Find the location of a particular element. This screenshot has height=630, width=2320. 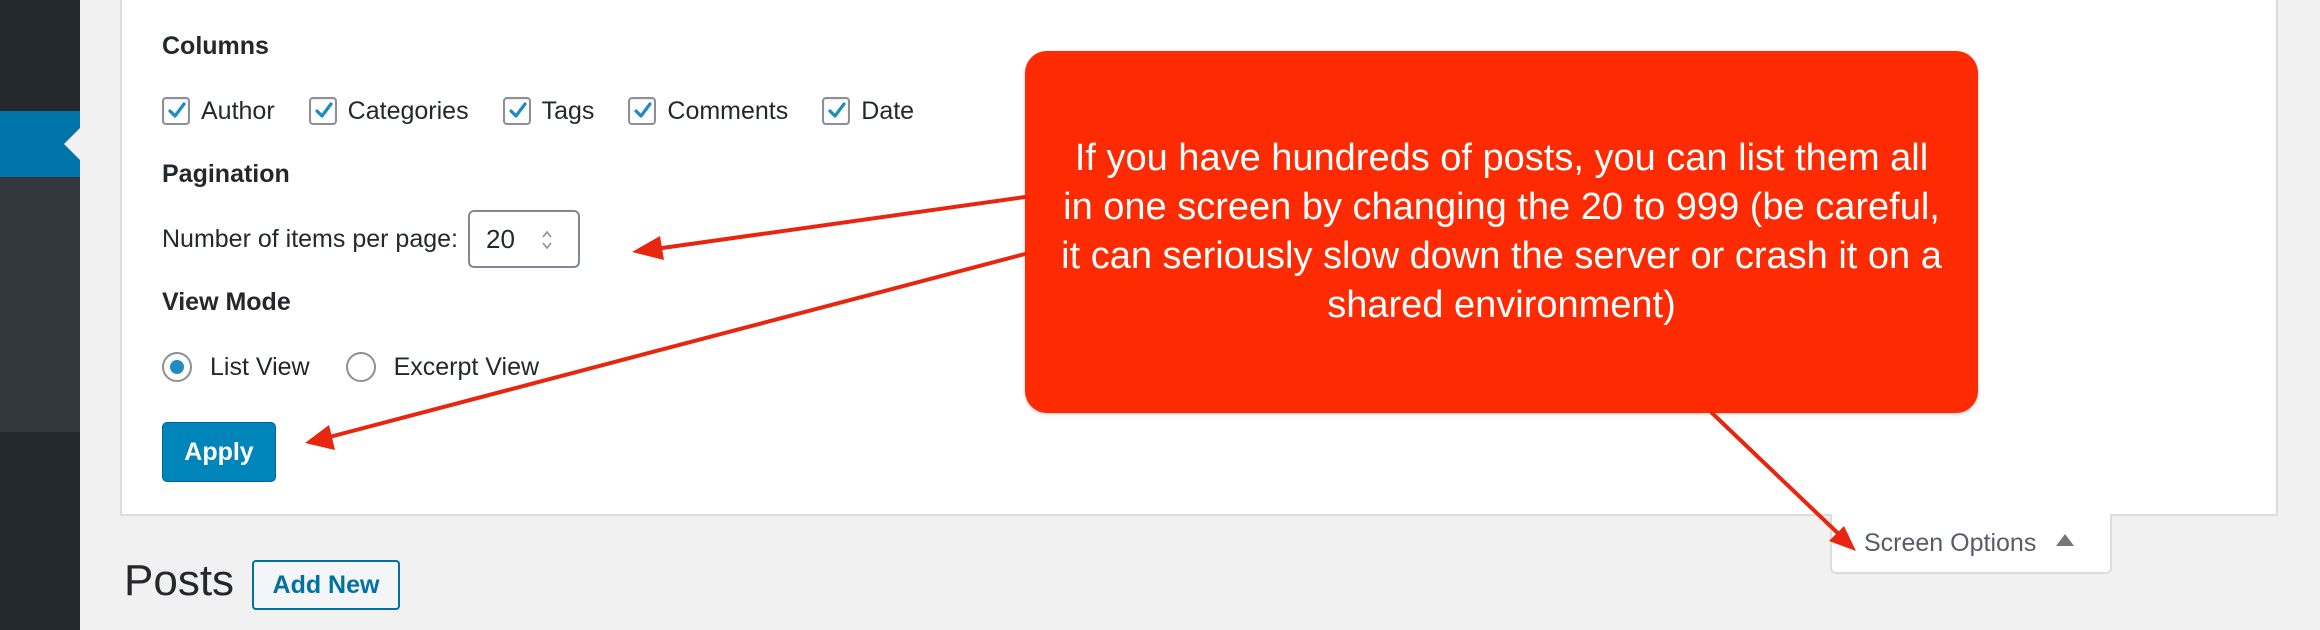

arrow-to-apply-button is located at coordinates (671, 347).